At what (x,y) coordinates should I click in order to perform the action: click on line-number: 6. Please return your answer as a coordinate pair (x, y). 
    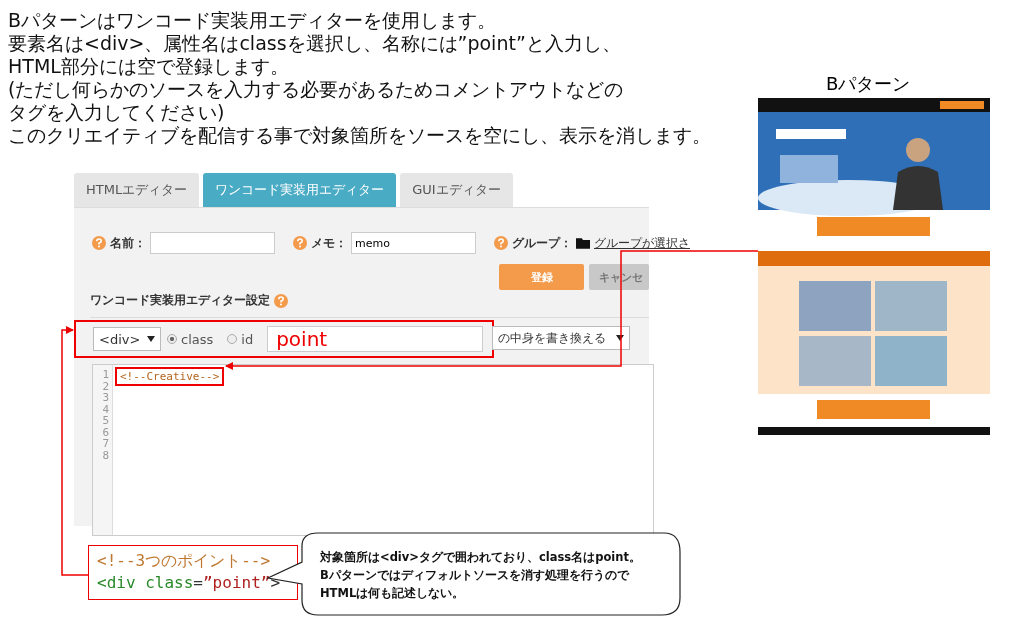
    Looking at the image, I should click on (105, 432).